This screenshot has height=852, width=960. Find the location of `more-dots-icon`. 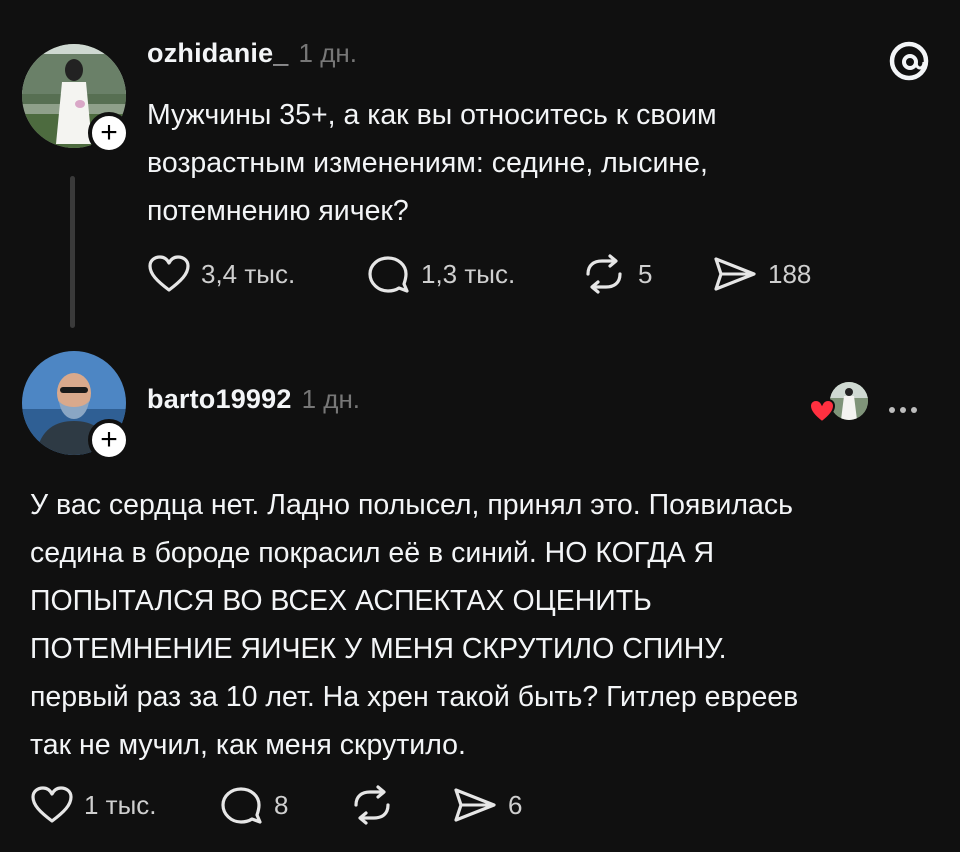

more-dots-icon is located at coordinates (905, 409).